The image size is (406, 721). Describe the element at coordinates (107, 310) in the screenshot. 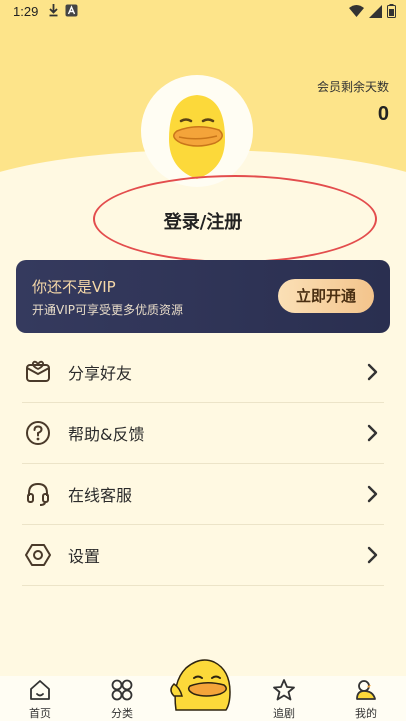

I see `vip-subtitle: 开通VIP可享受更多优质资源` at that location.